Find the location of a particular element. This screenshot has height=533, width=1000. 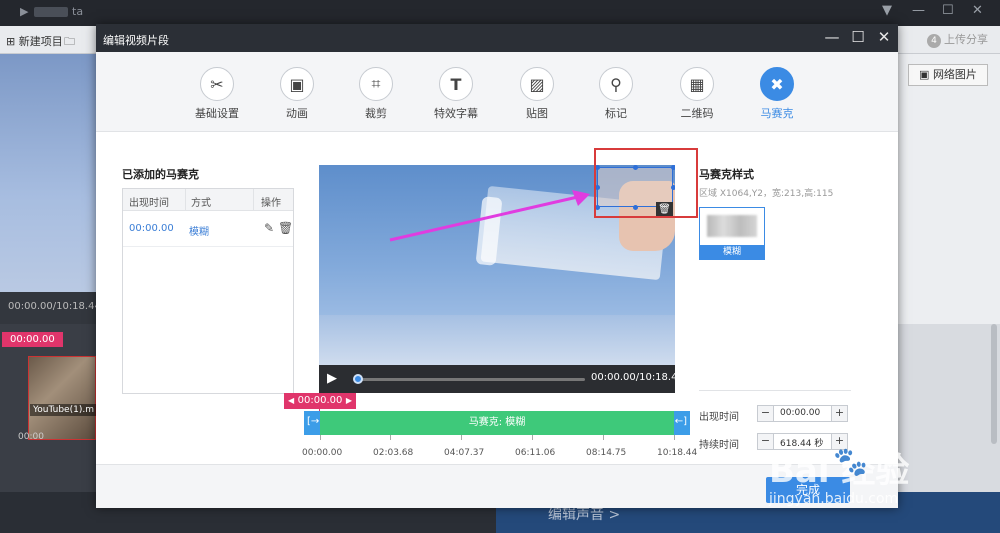

dialog-title: 编辑视频片段 is located at coordinates (136, 40).